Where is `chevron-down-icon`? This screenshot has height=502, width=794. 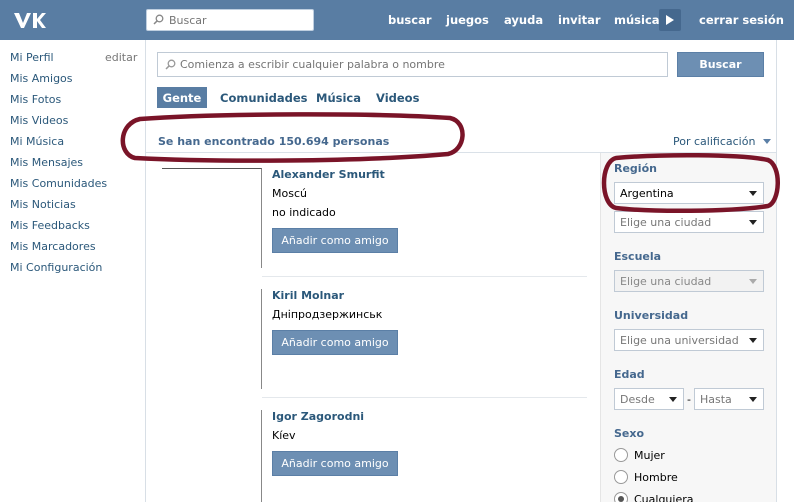
chevron-down-icon is located at coordinates (766, 141).